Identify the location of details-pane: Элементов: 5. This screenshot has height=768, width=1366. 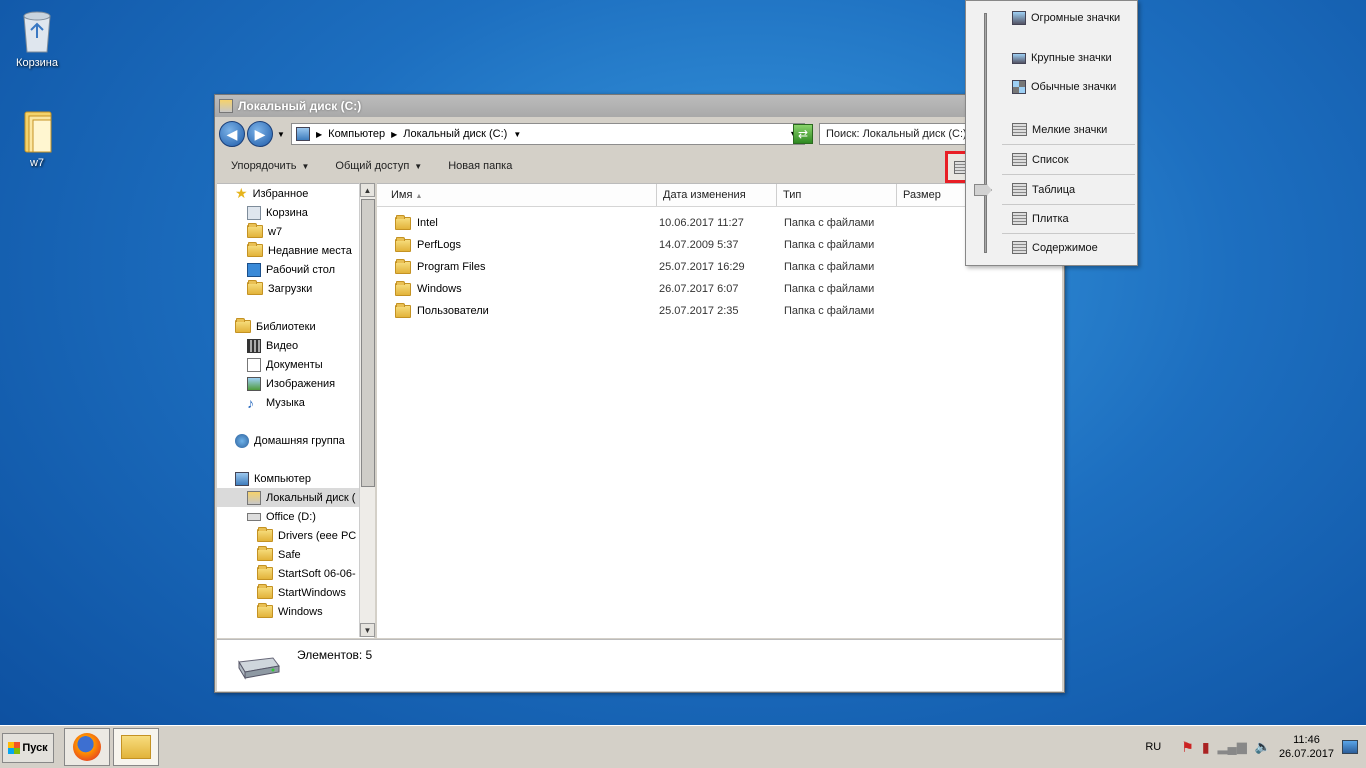
(639, 665).